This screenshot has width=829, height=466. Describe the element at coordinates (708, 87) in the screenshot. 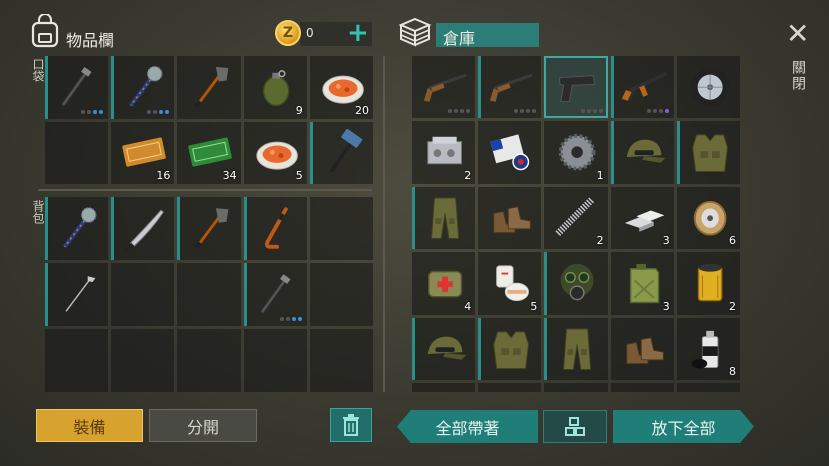

I see `storage-slot-wheel` at that location.